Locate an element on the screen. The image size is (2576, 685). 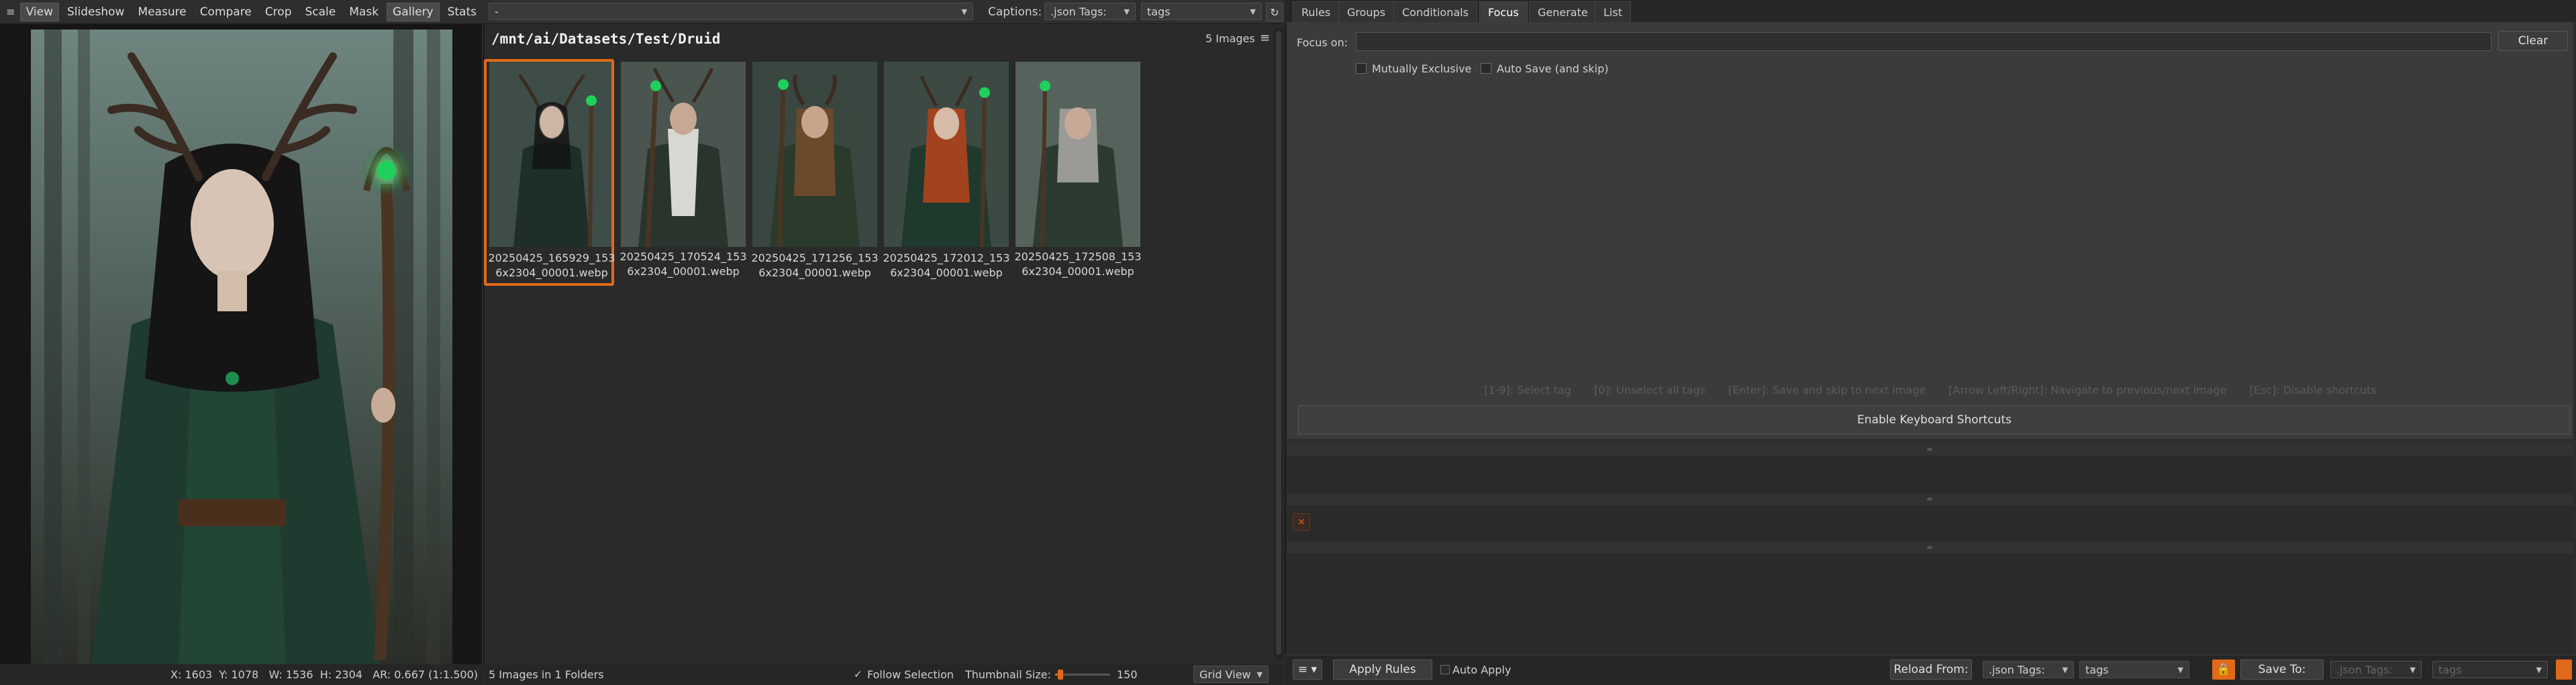
captions-source-select: .json Tags: ▼ is located at coordinates (1090, 11).